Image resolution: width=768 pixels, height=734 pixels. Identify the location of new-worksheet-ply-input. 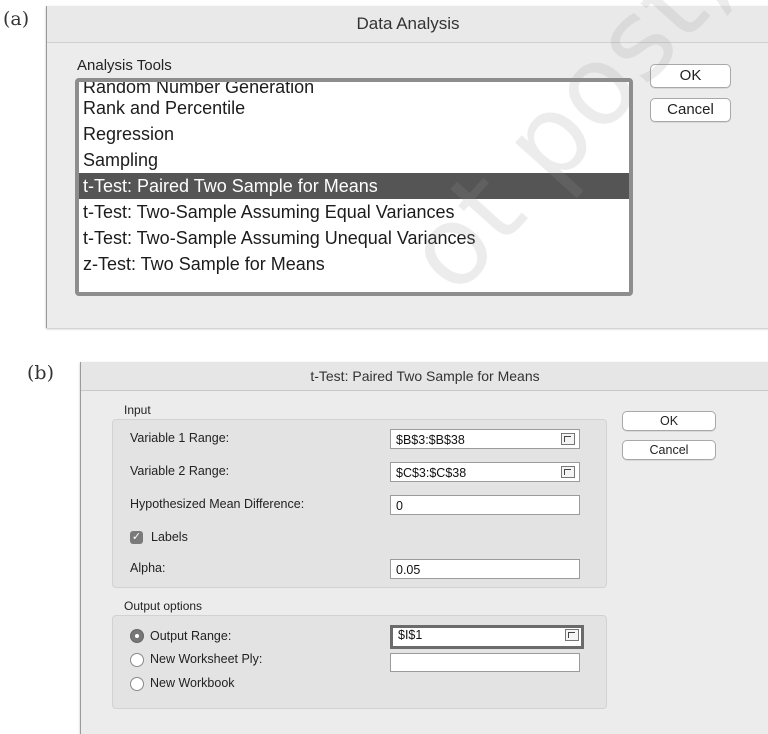
(485, 662).